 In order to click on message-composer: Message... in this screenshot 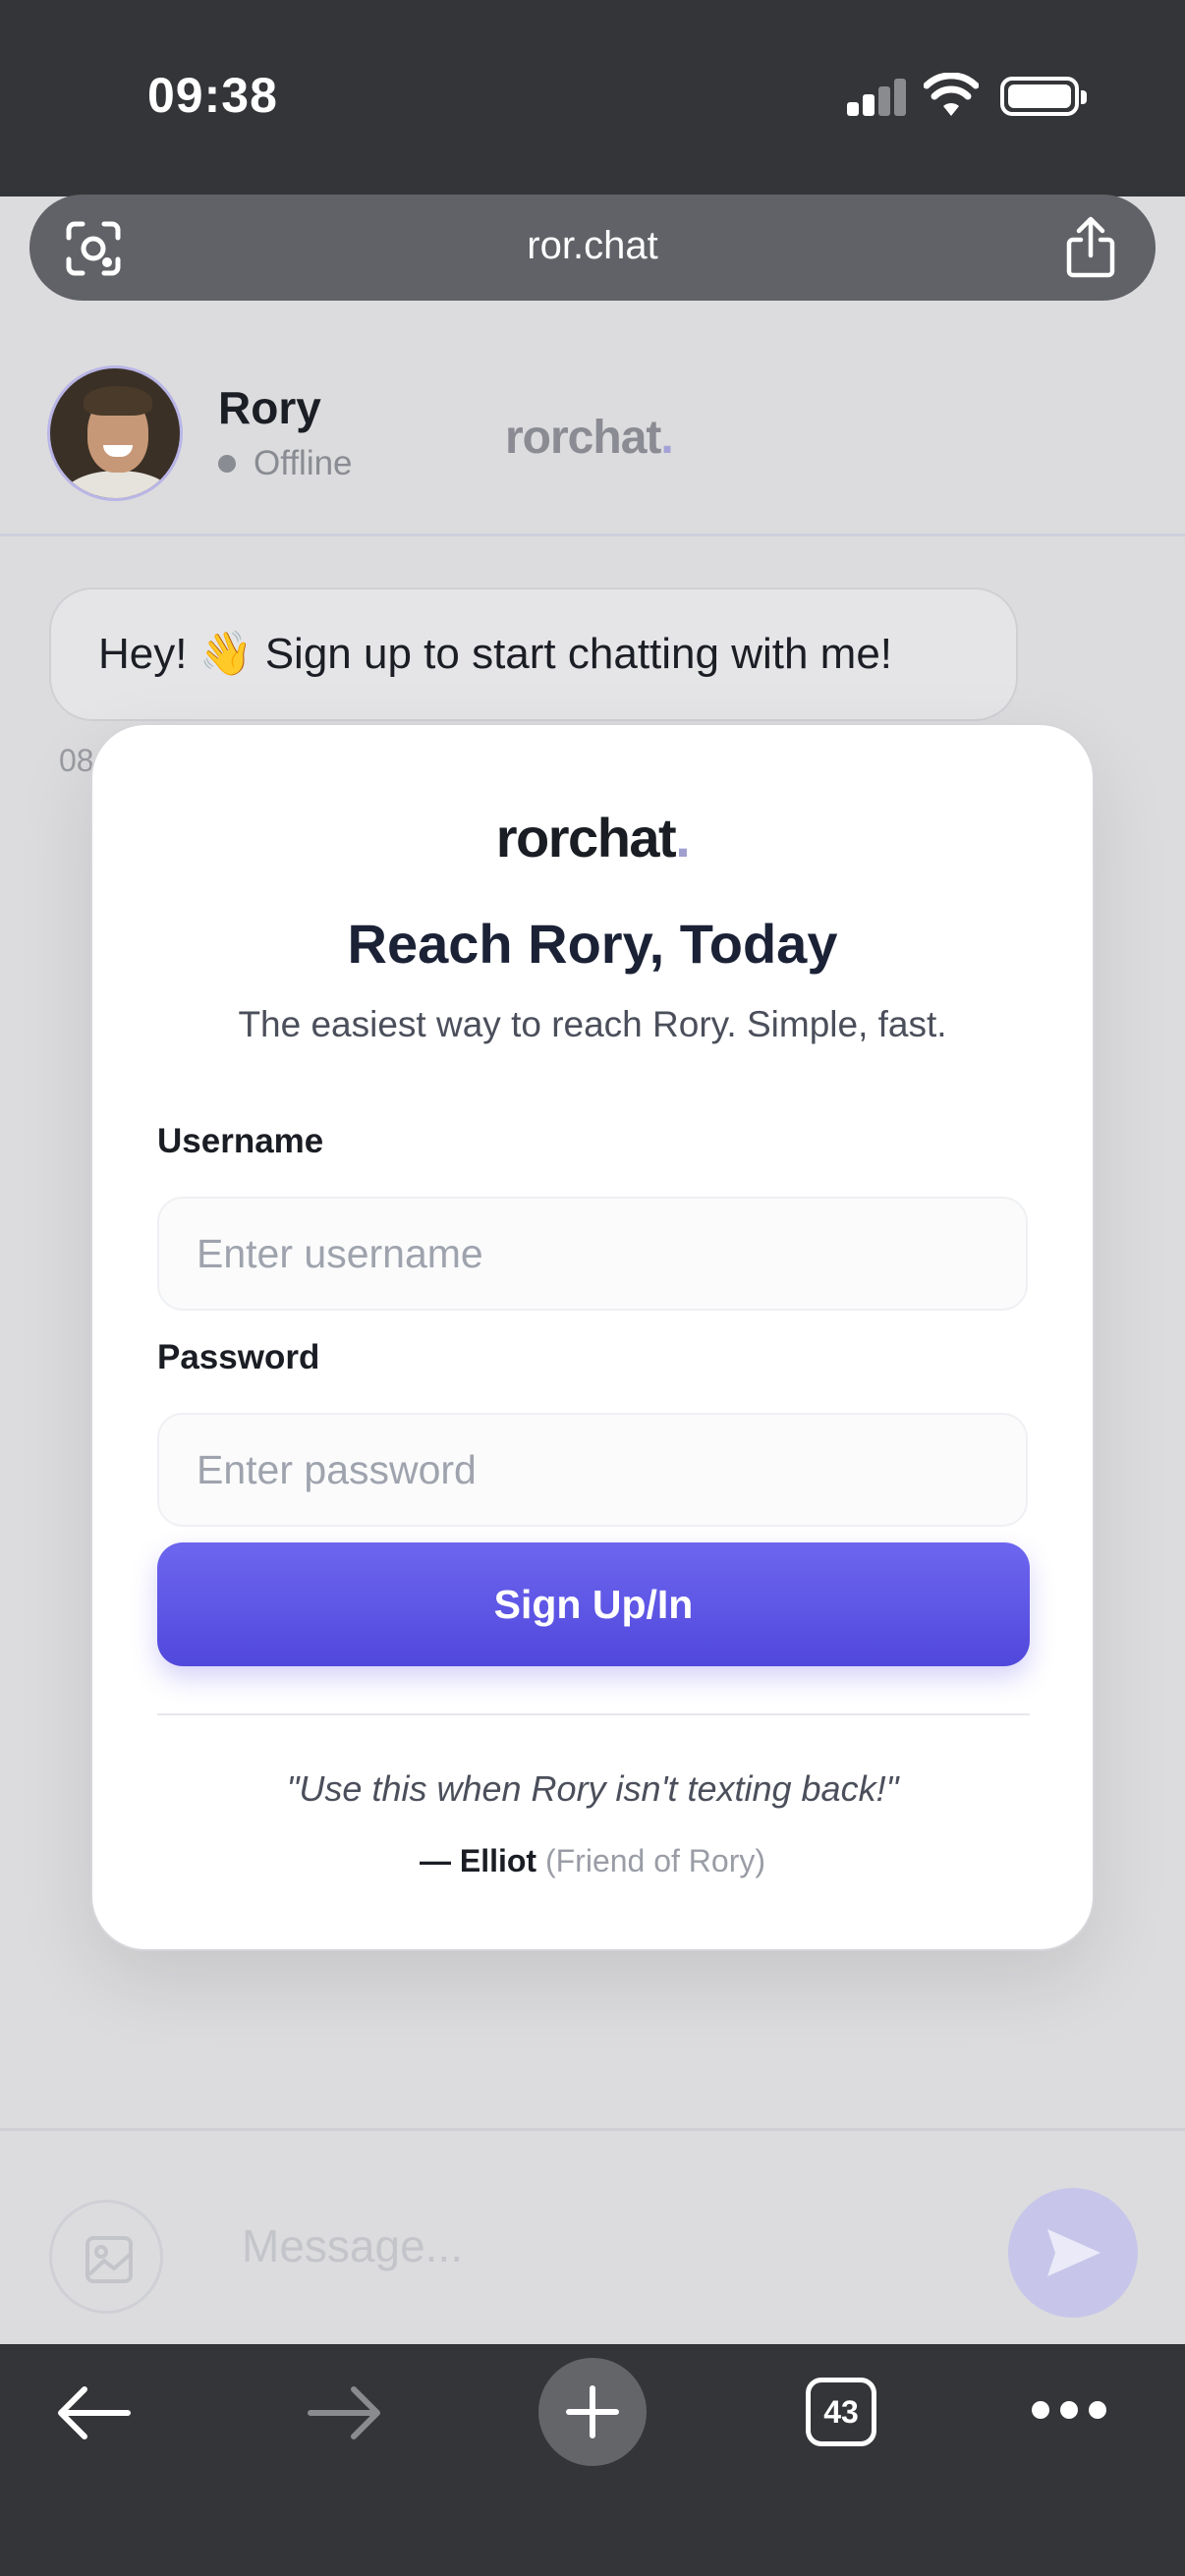, I will do `click(592, 2236)`.